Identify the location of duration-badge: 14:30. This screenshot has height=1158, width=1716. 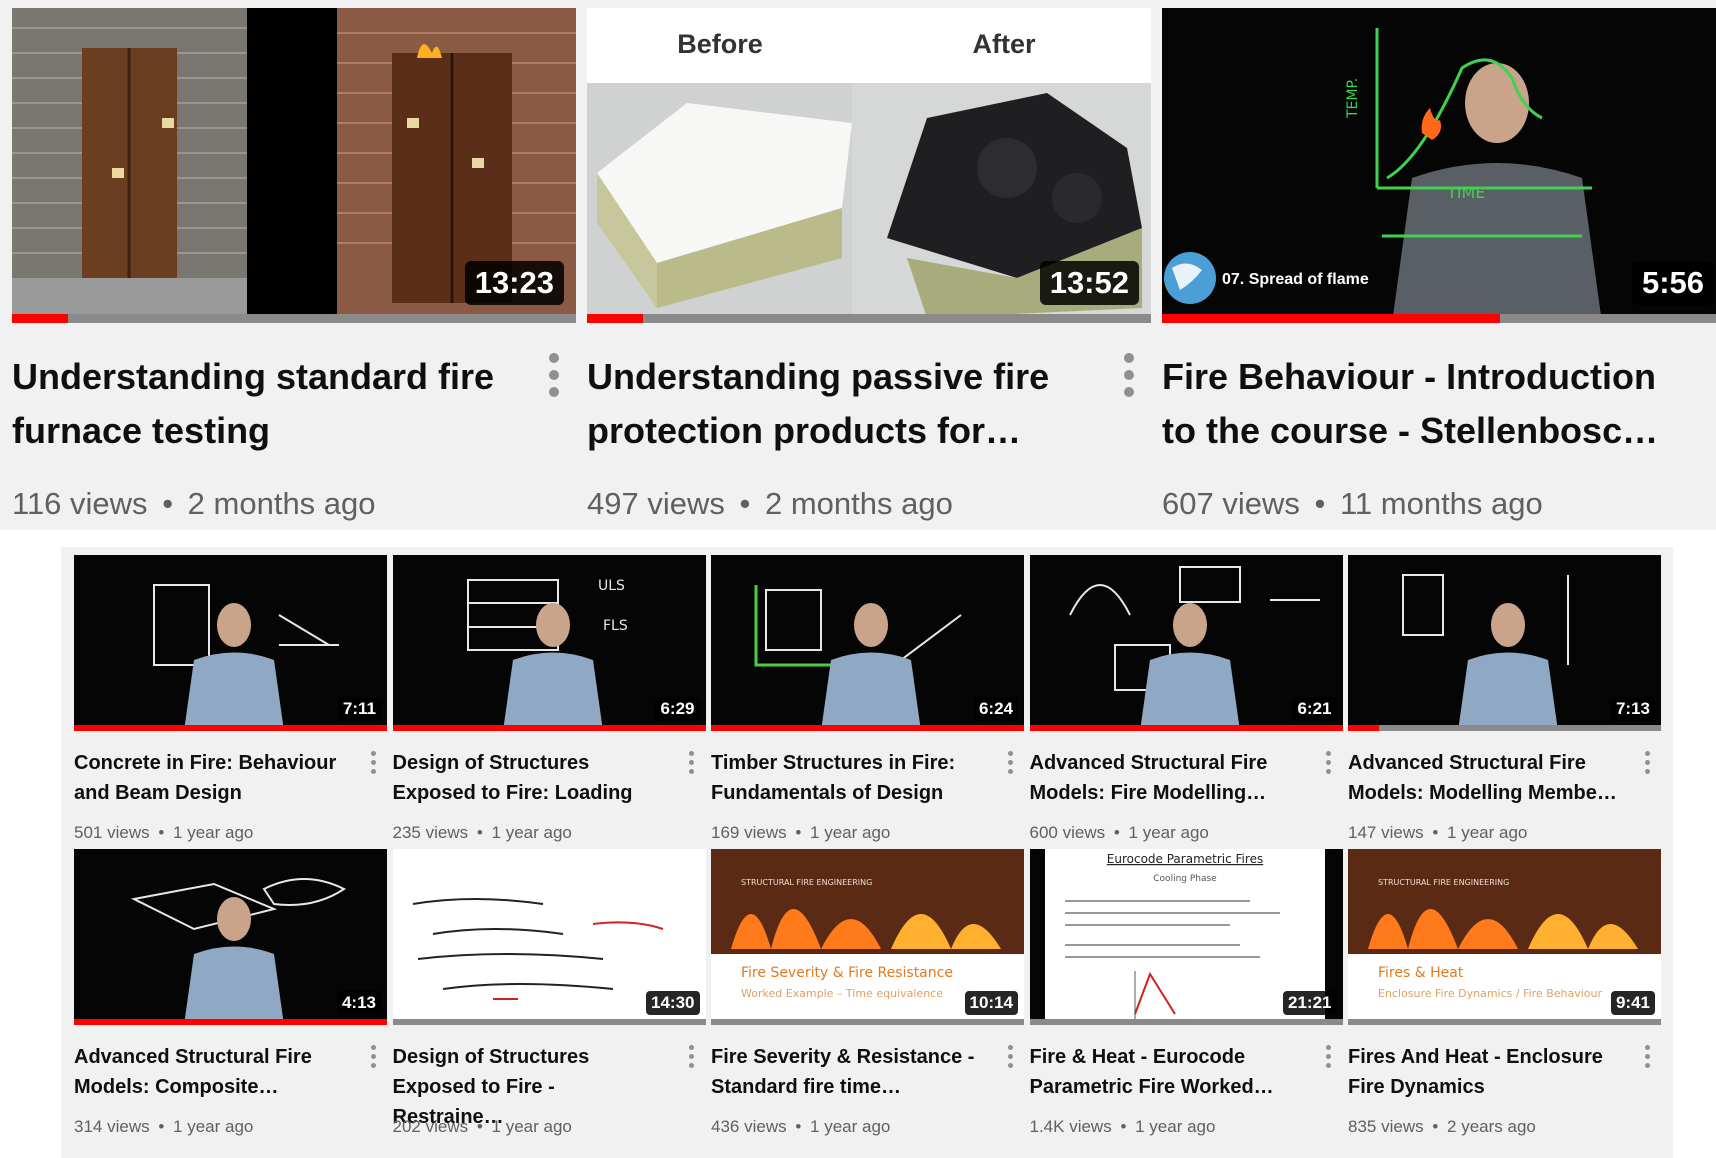
(673, 1003).